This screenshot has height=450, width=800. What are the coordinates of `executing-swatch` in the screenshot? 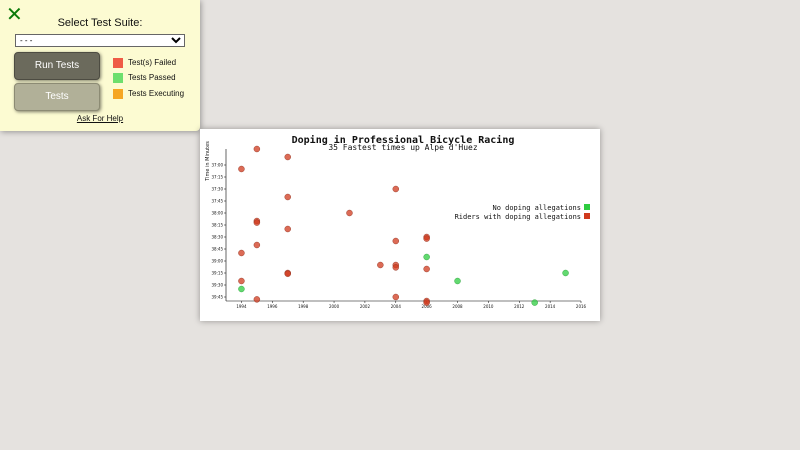 It's located at (118, 94).